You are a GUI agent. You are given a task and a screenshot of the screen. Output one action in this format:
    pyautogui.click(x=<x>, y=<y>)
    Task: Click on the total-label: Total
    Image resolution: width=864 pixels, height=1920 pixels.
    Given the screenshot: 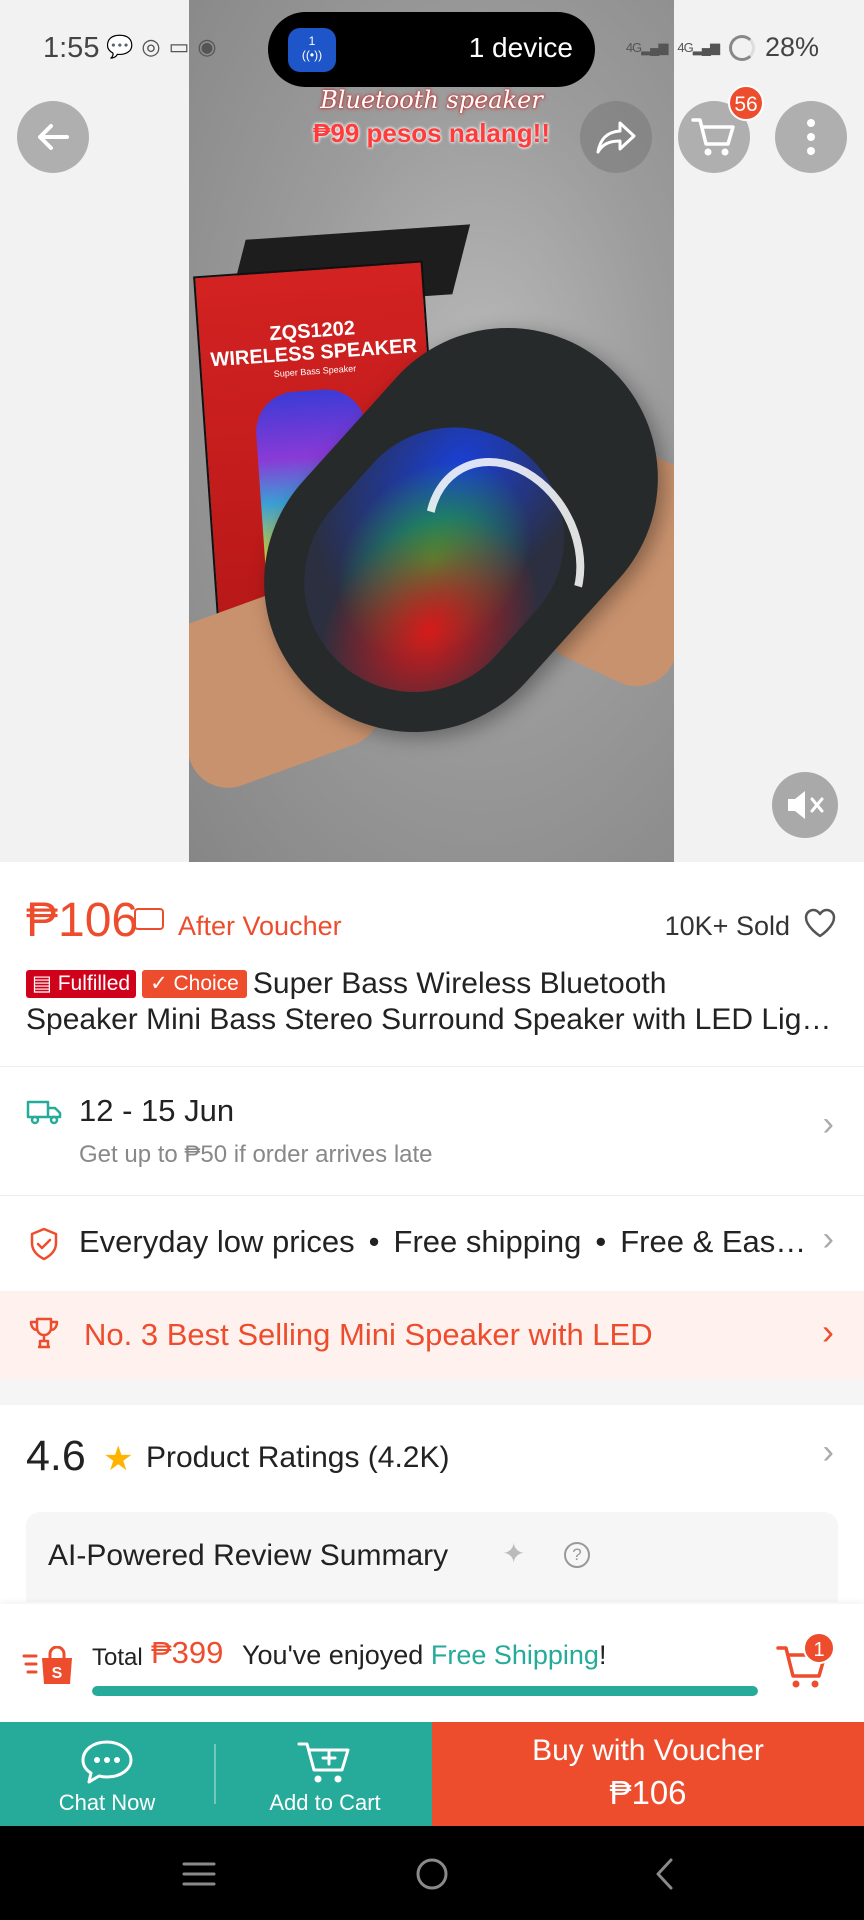 What is the action you would take?
    pyautogui.click(x=117, y=1657)
    